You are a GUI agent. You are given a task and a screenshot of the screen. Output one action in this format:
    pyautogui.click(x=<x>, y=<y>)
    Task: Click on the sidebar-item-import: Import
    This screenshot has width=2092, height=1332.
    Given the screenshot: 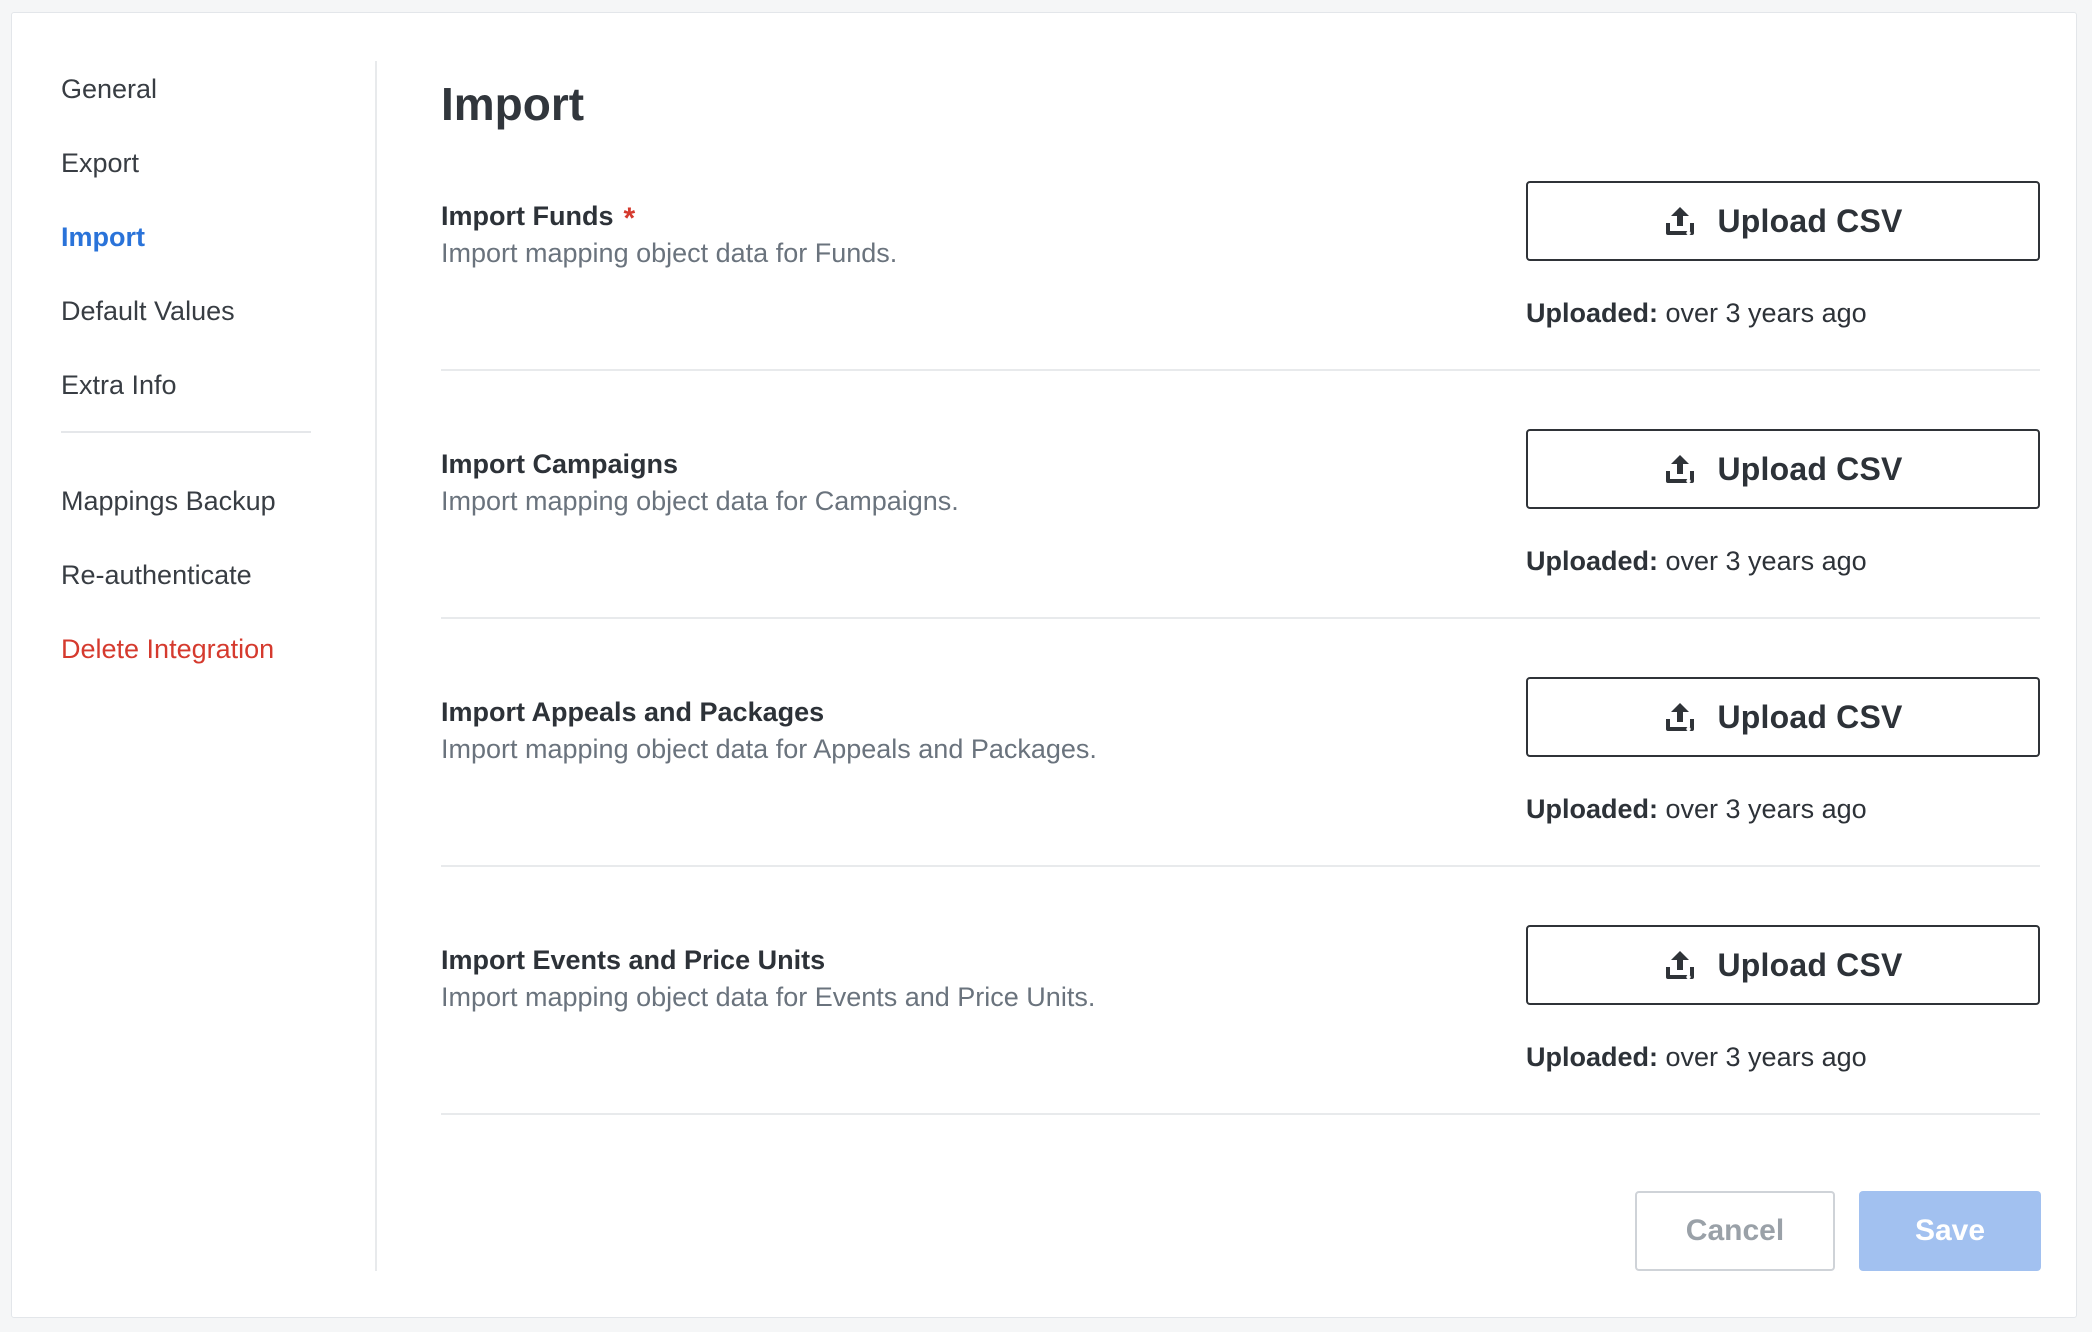 What is the action you would take?
    pyautogui.click(x=103, y=237)
    